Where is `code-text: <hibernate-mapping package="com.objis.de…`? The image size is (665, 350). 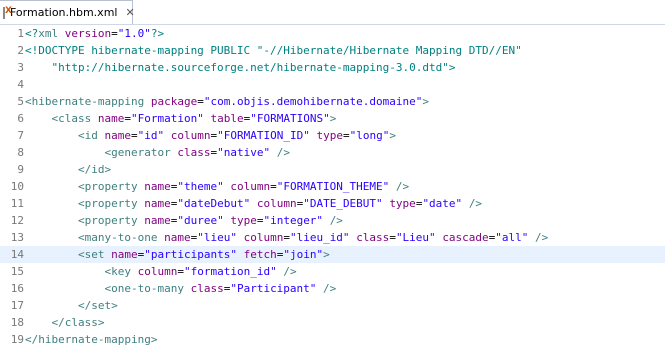 code-text: <hibernate-mapping package="com.objis.de… is located at coordinates (227, 101).